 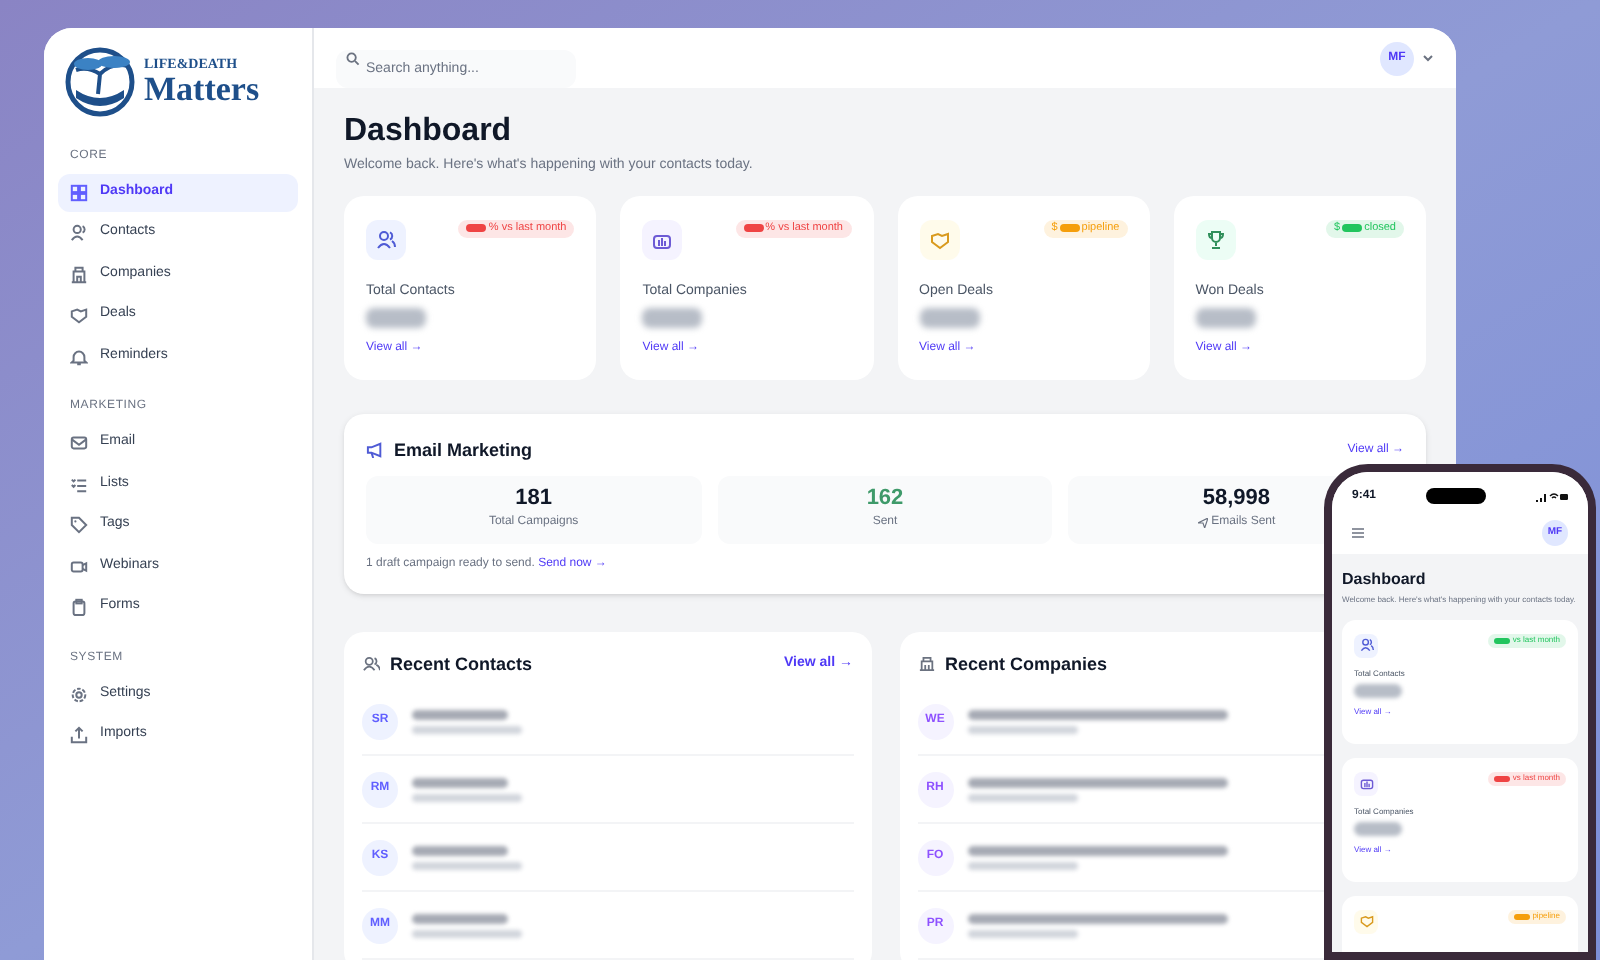 I want to click on stat-value: 58,998, so click(x=1236, y=499).